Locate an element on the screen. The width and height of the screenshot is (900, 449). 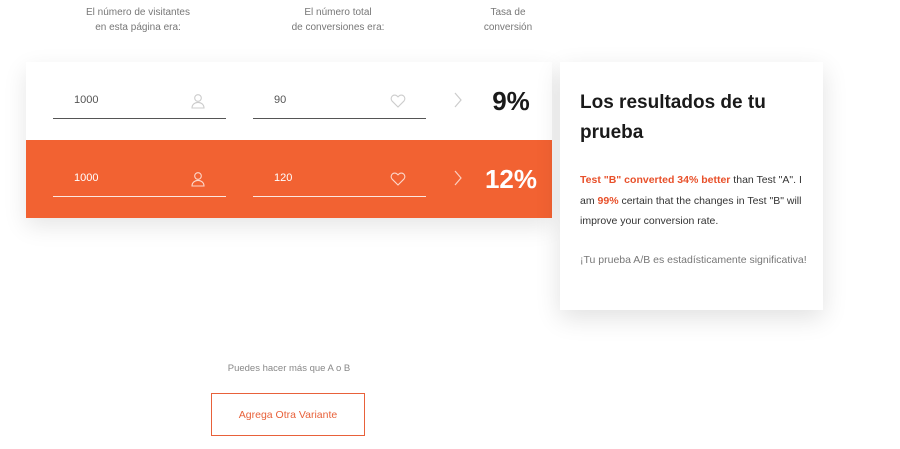
conversions-header-line1: El número total is located at coordinates (338, 12).